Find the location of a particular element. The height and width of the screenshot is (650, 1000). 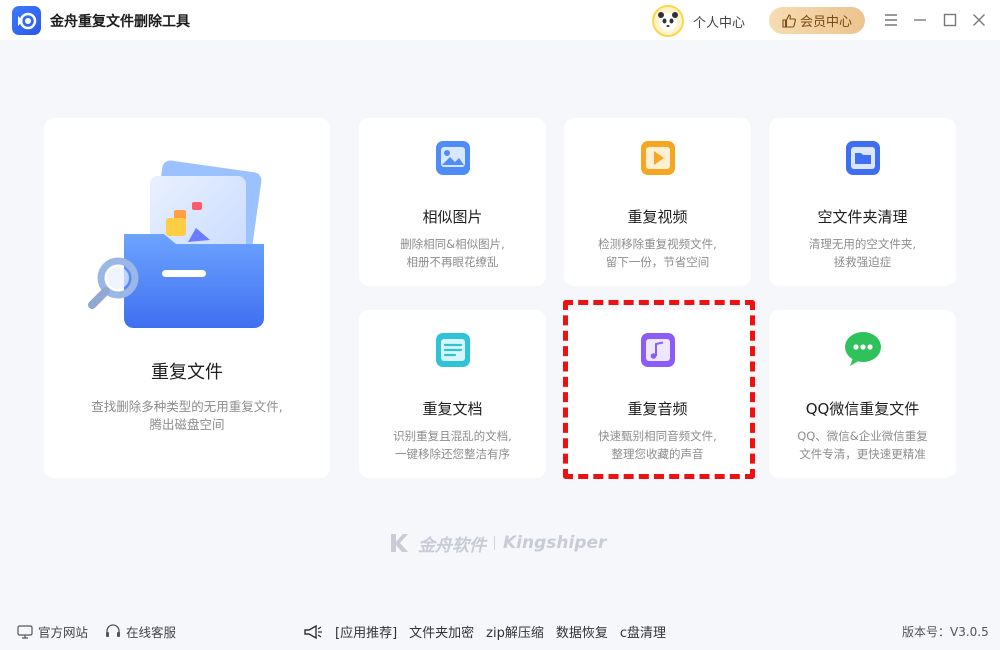

similar-images-title: 相似图片 is located at coordinates (452, 217).